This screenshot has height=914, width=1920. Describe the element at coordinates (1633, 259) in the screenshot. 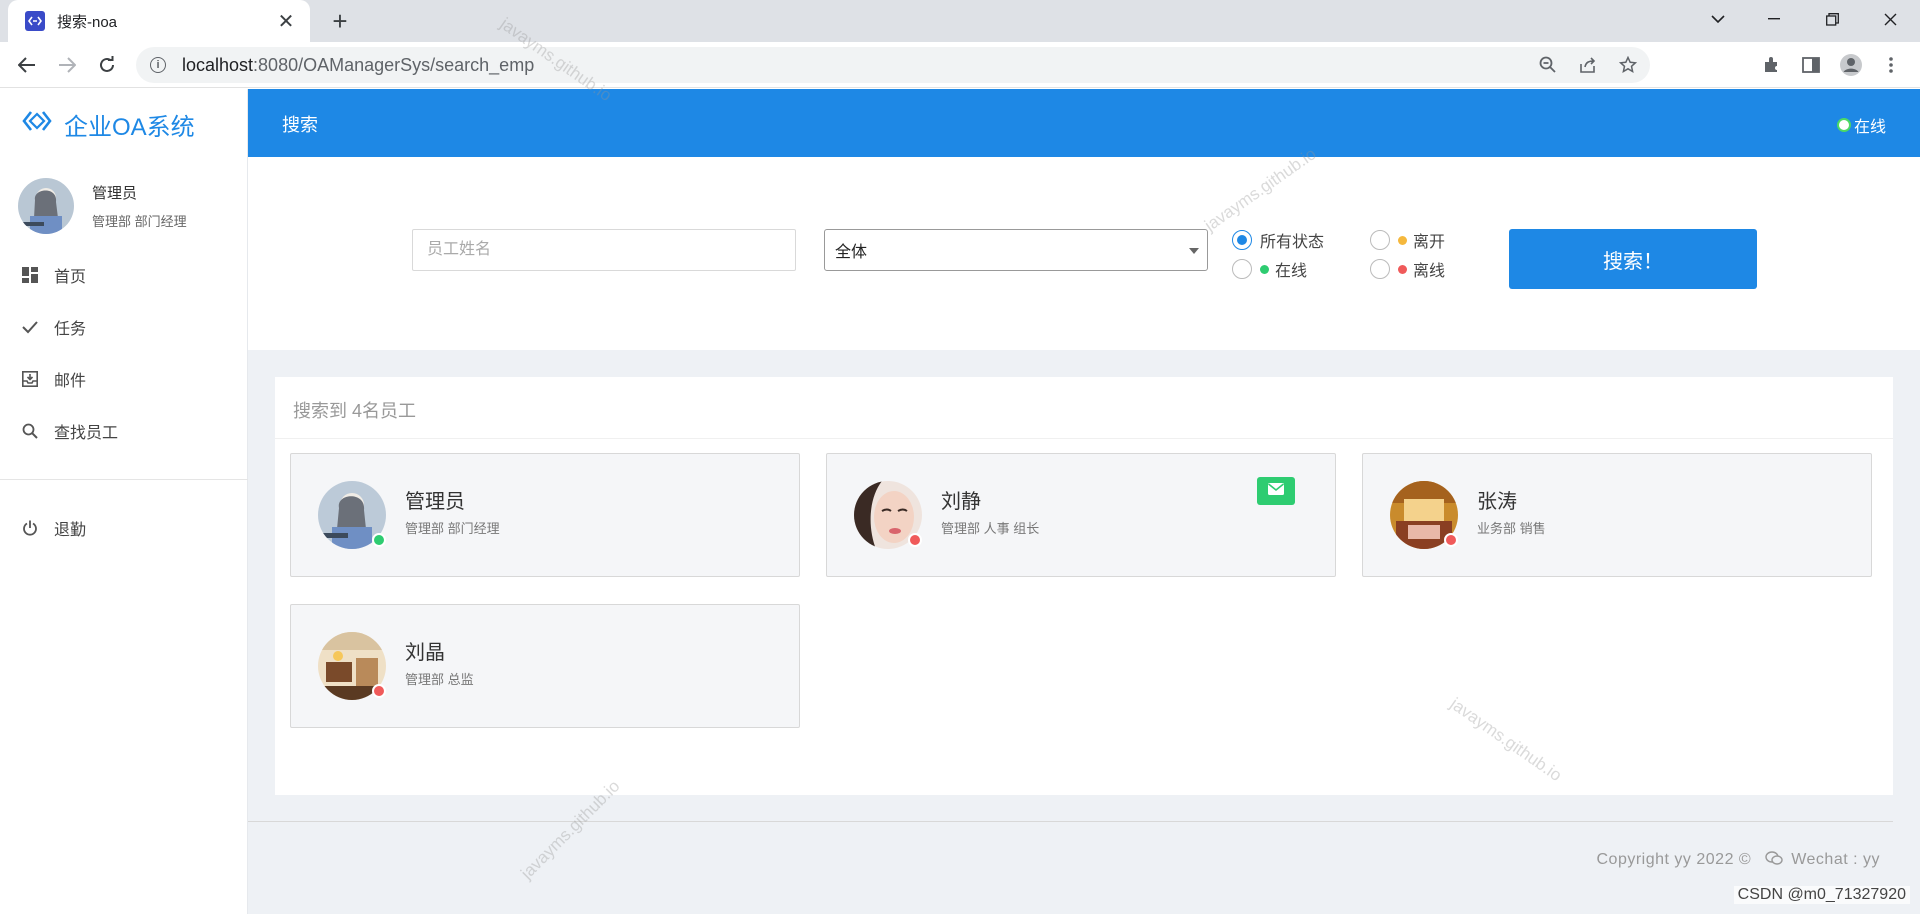

I see `search-button: 搜索！` at that location.